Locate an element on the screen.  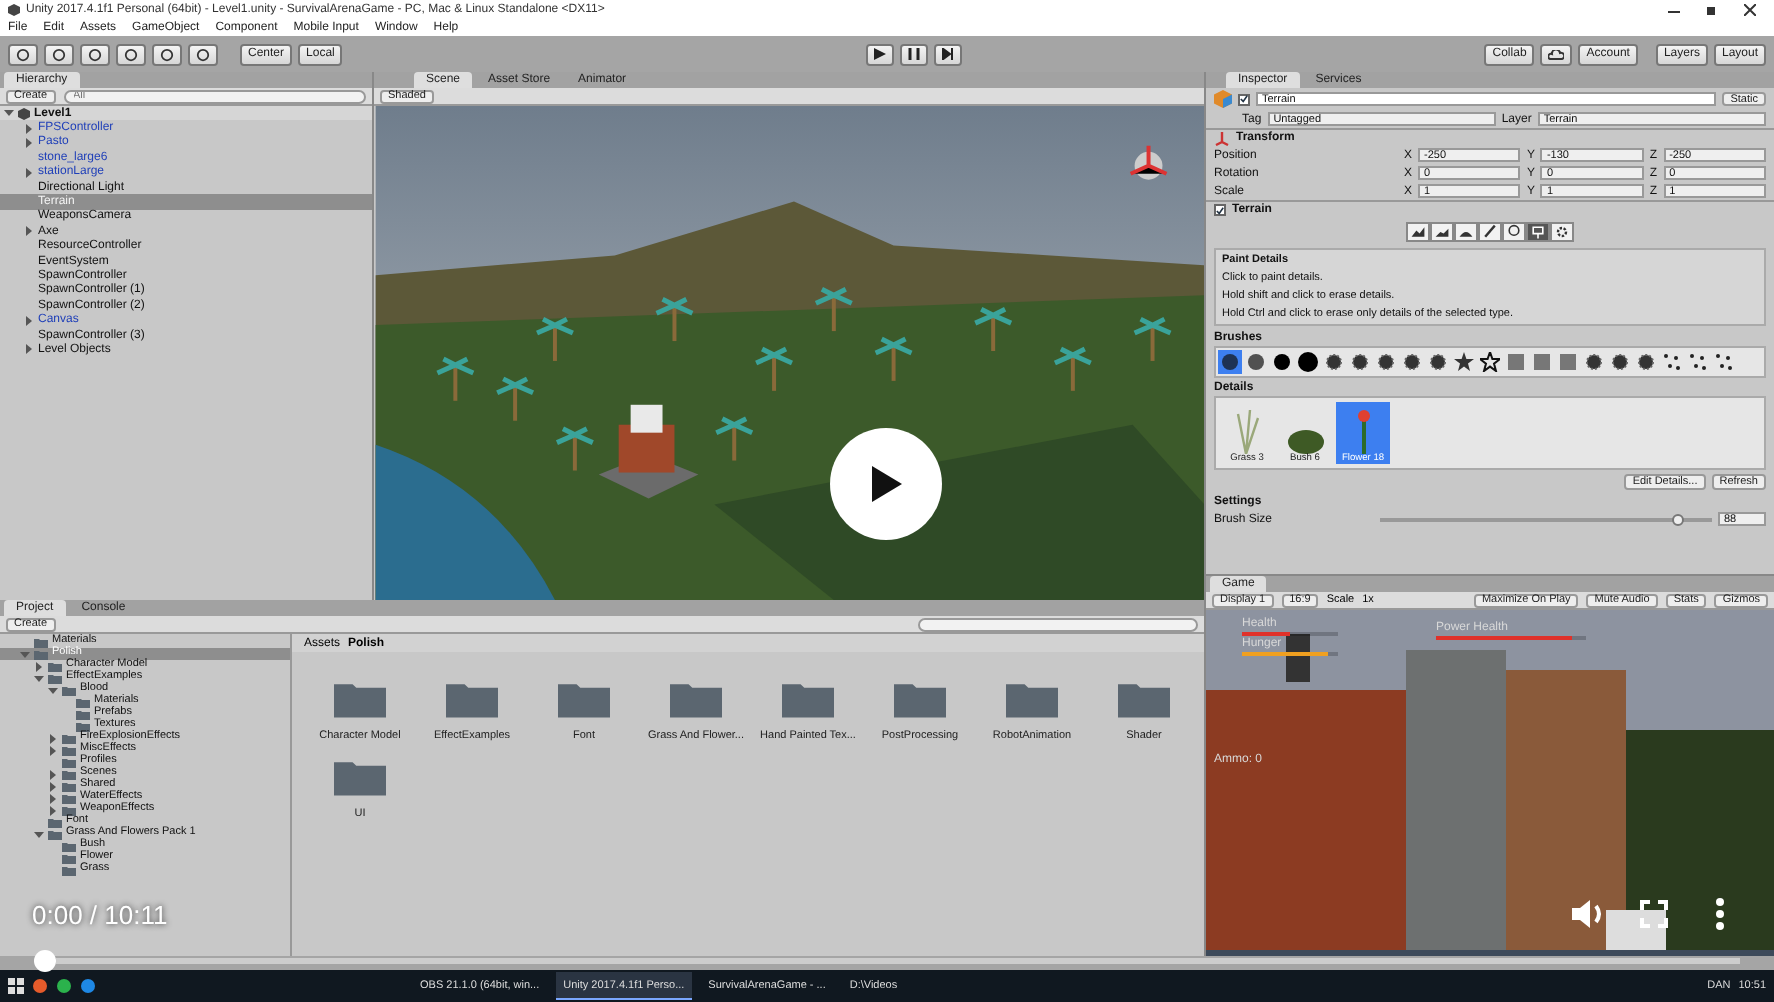
step-icon is located at coordinates (947, 54).